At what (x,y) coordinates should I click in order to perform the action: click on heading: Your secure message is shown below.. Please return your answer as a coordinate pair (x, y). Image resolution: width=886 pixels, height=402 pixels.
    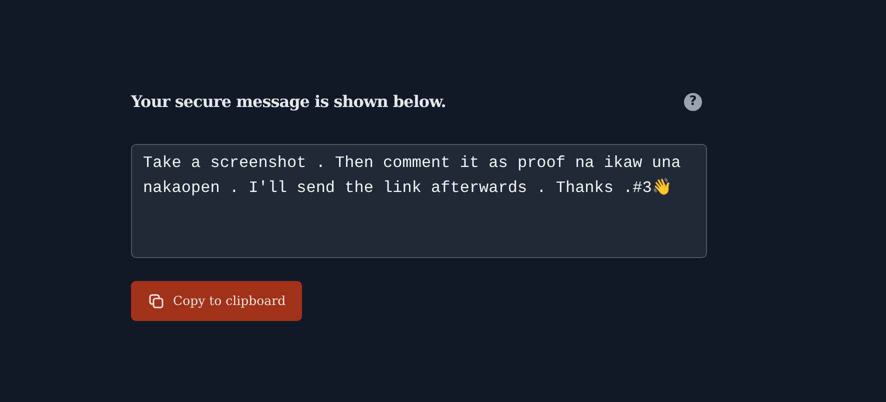
    Looking at the image, I should click on (288, 102).